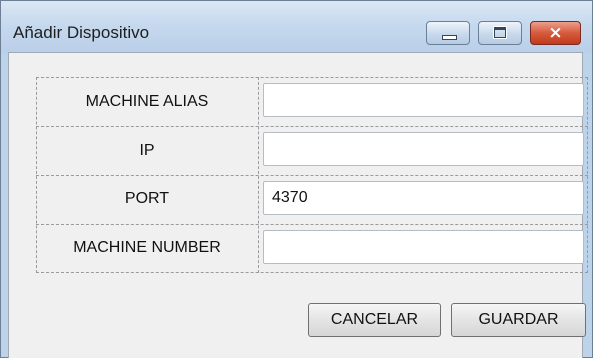 This screenshot has width=593, height=358. I want to click on ip-label: IP, so click(147, 150).